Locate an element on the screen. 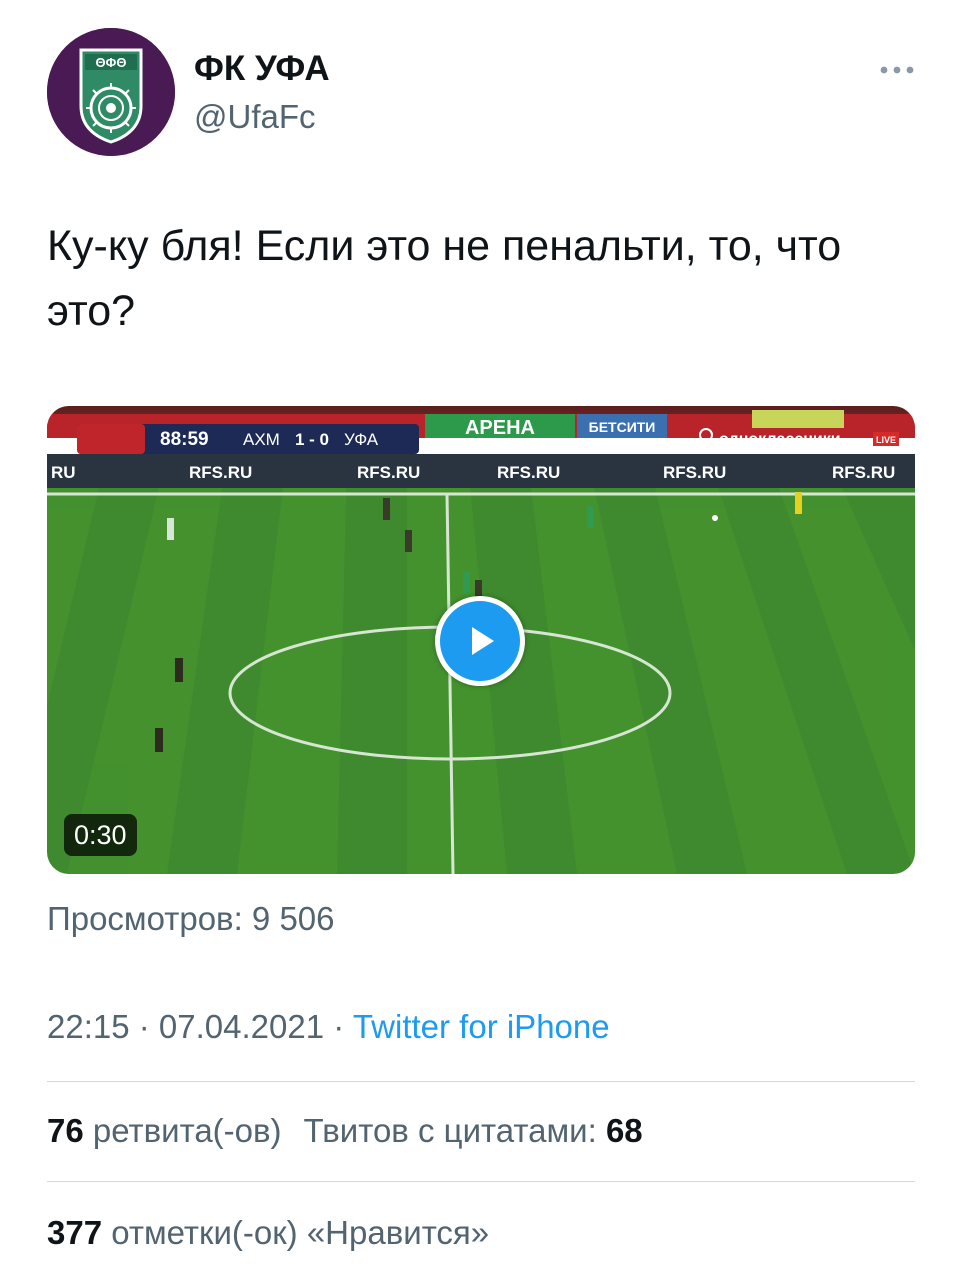 The width and height of the screenshot is (962, 1280). play-icon is located at coordinates (483, 641).